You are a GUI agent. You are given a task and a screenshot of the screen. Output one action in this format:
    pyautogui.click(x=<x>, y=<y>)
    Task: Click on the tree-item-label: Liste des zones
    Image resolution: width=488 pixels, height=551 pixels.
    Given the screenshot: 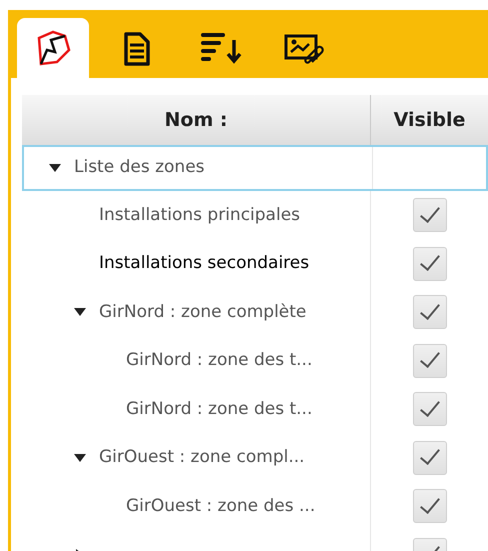 What is the action you would take?
    pyautogui.click(x=139, y=168)
    